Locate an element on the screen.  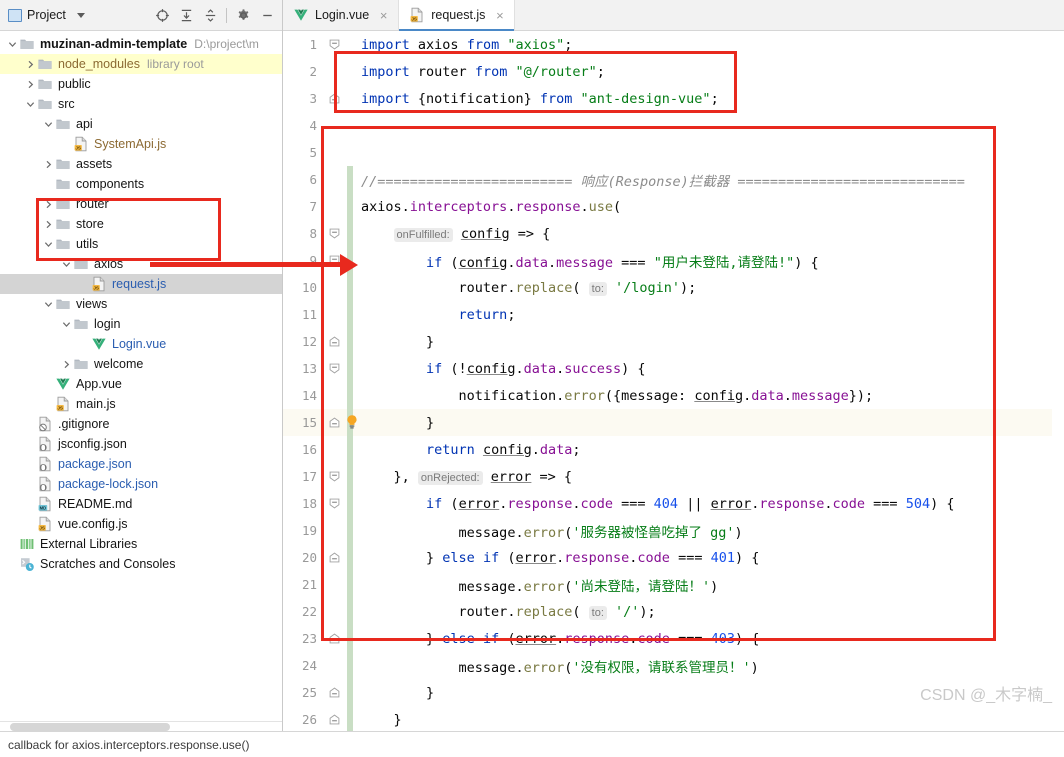
code-line: 5 is located at coordinates (673, 152).